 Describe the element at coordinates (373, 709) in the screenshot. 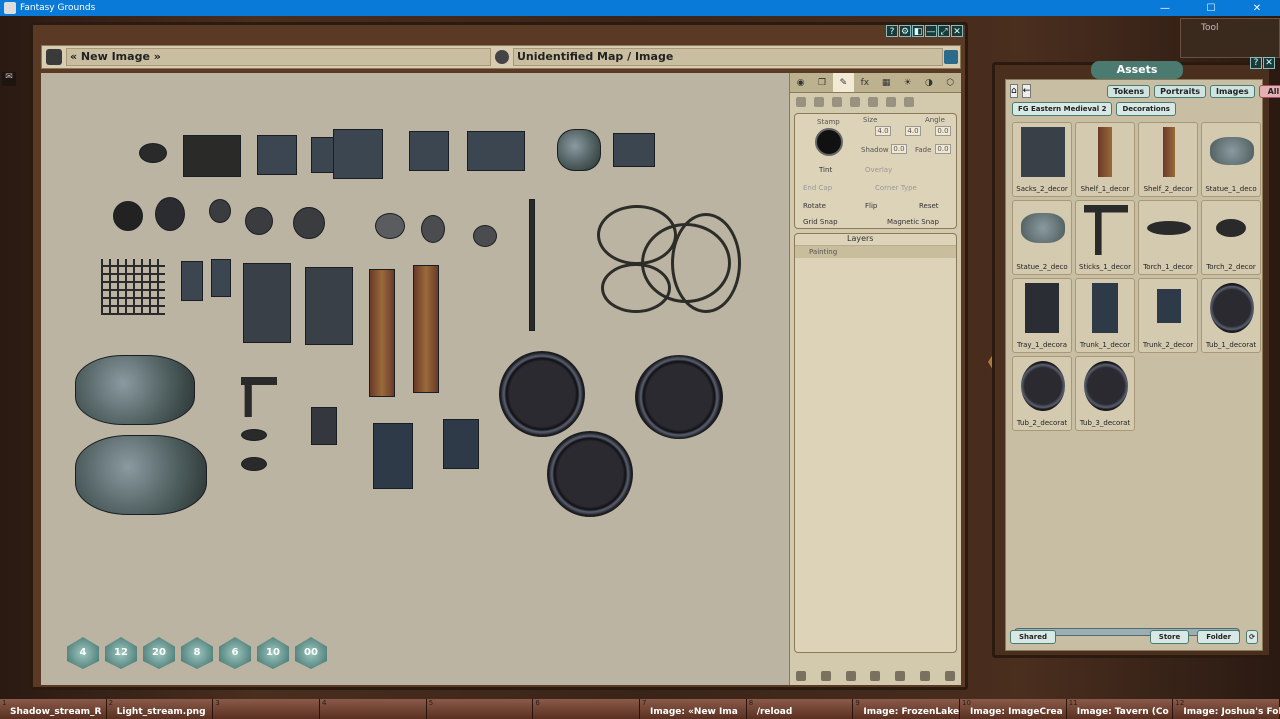

I see `hotkey-slot: 4` at that location.